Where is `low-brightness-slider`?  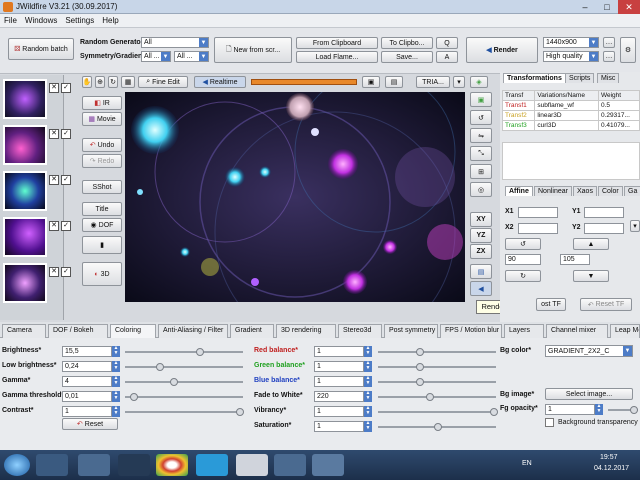
low-brightness-slider is located at coordinates (184, 367).